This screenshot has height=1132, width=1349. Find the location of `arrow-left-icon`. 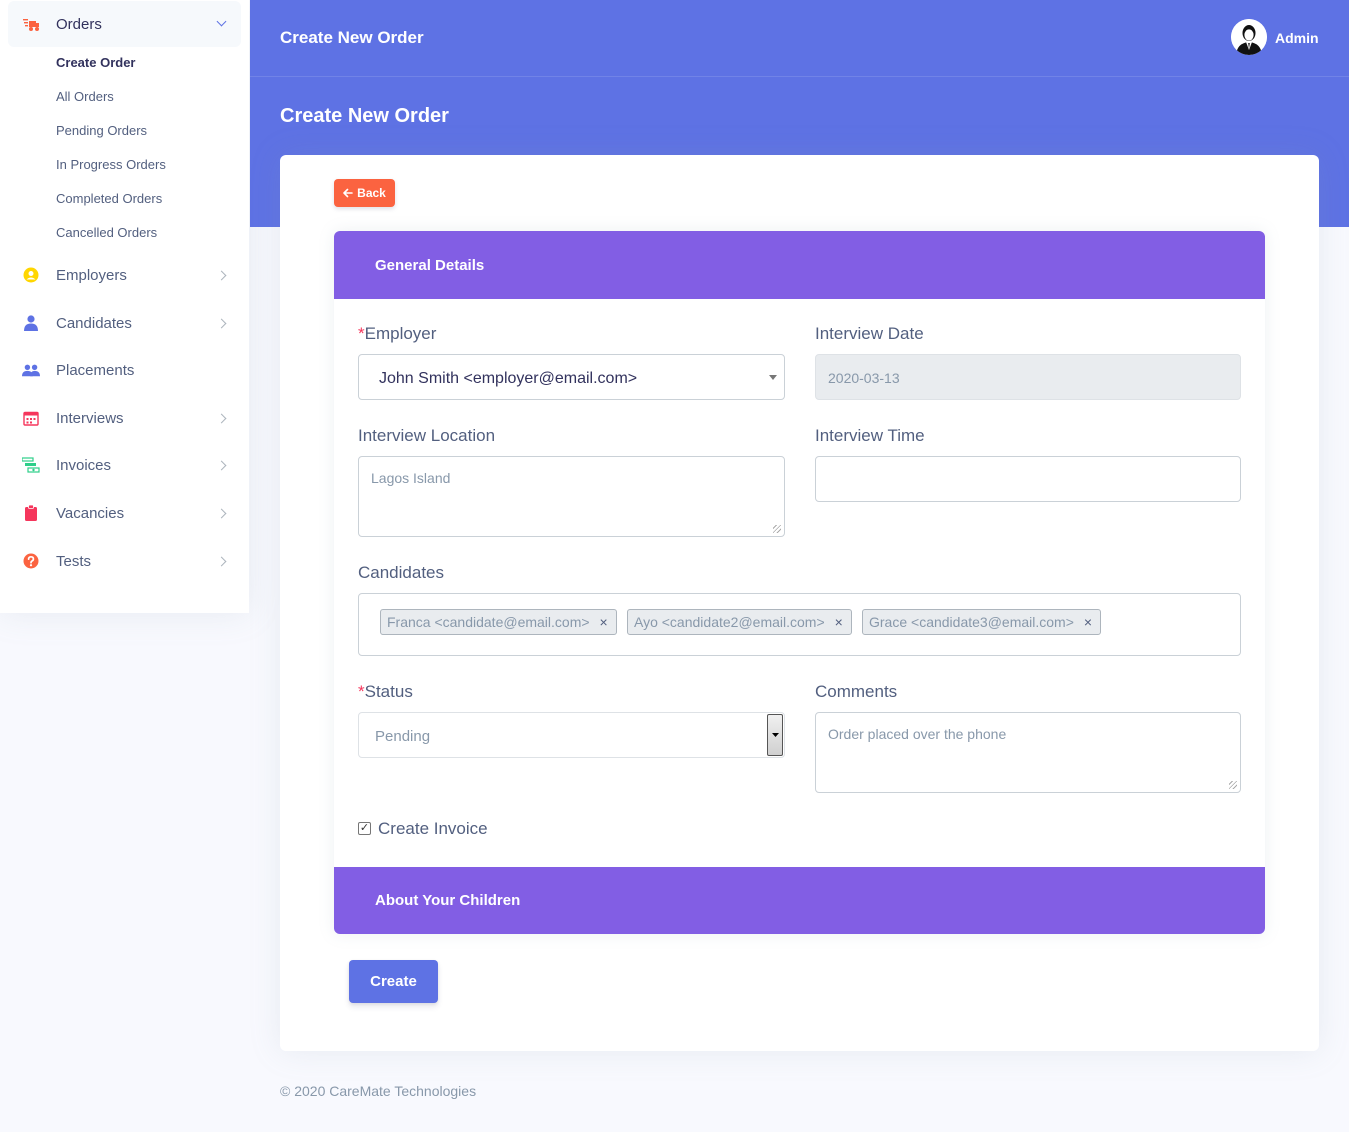

arrow-left-icon is located at coordinates (348, 193).